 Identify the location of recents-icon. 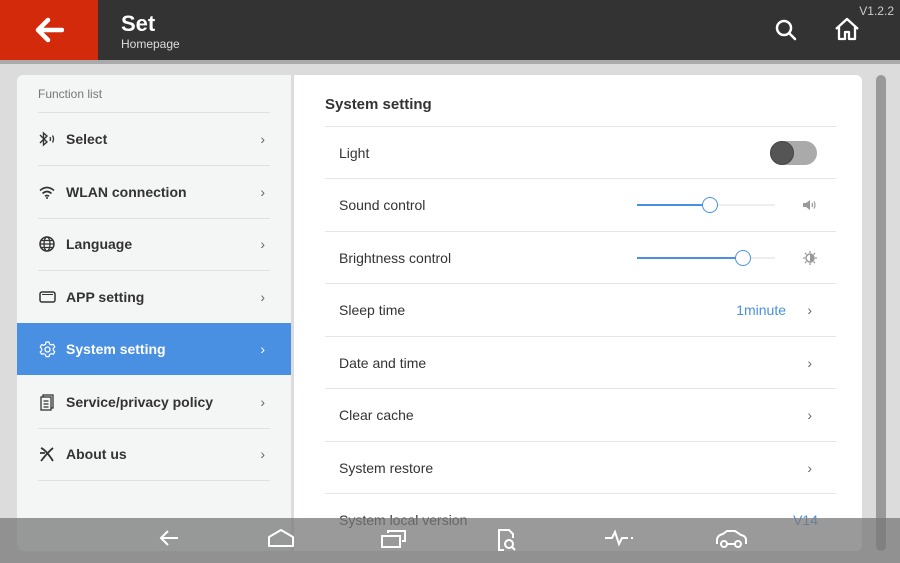
(394, 539).